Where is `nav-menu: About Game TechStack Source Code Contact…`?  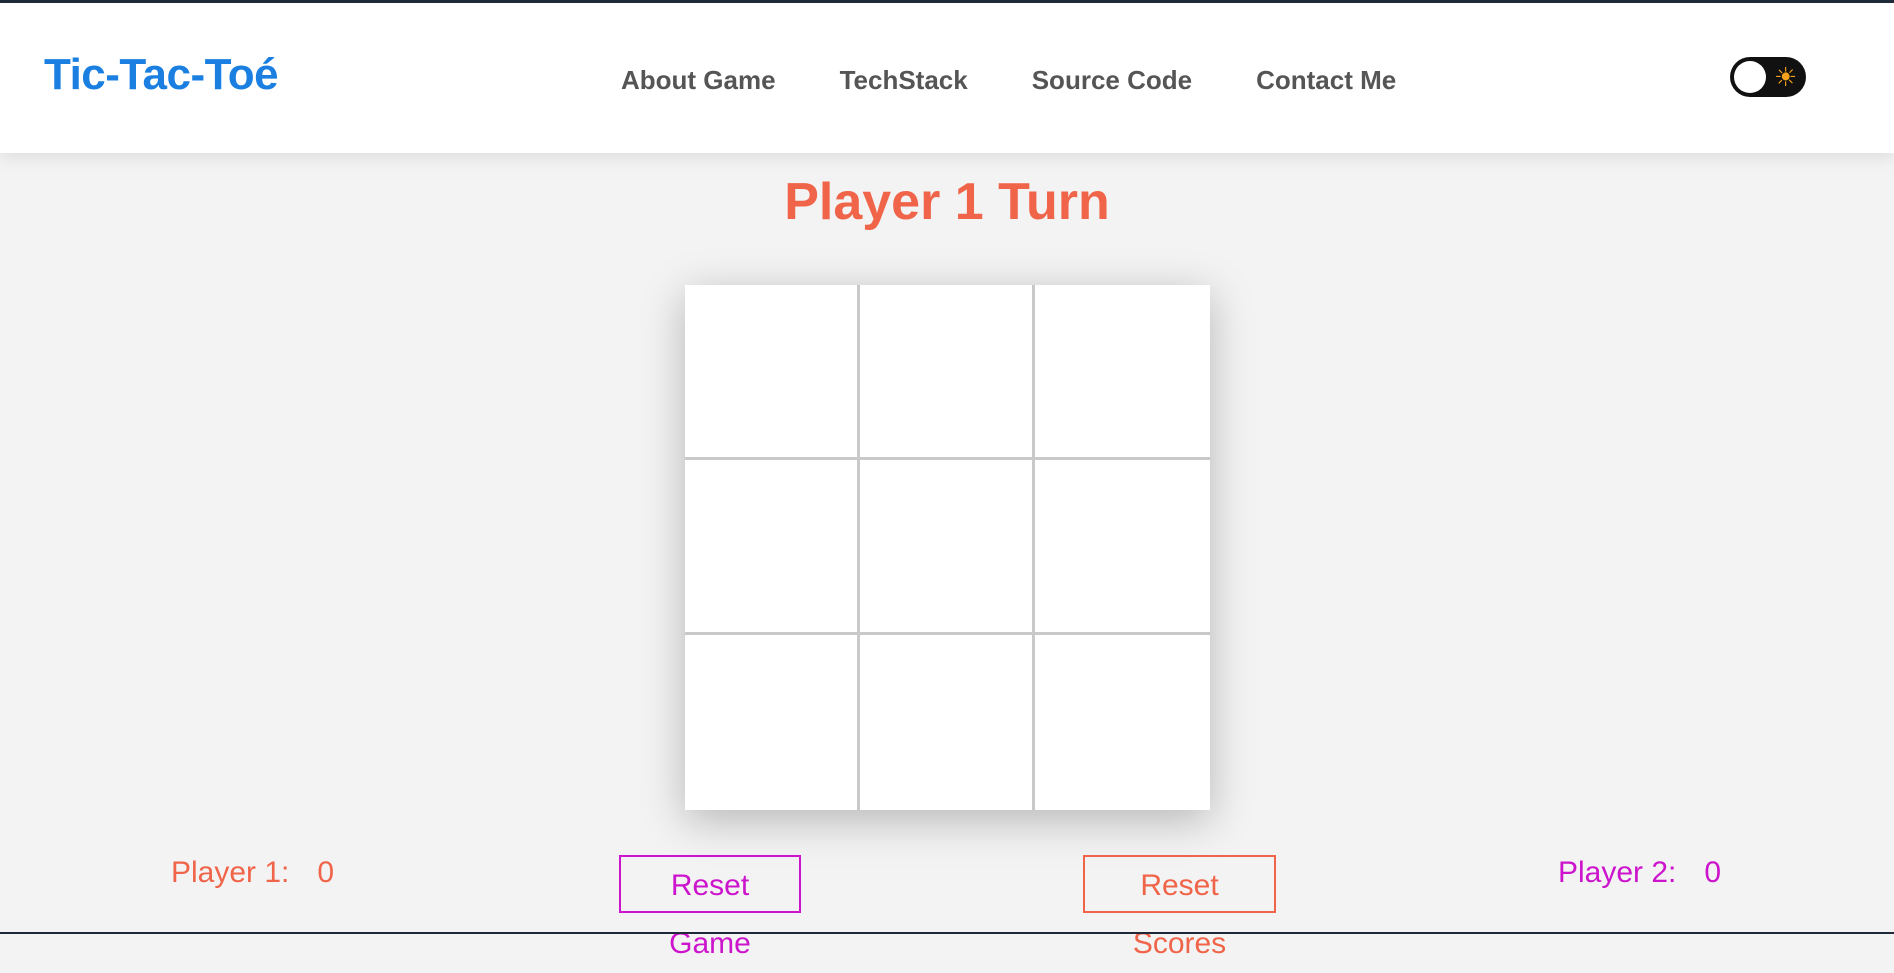
nav-menu: About Game TechStack Source Code Contact… is located at coordinates (1008, 80).